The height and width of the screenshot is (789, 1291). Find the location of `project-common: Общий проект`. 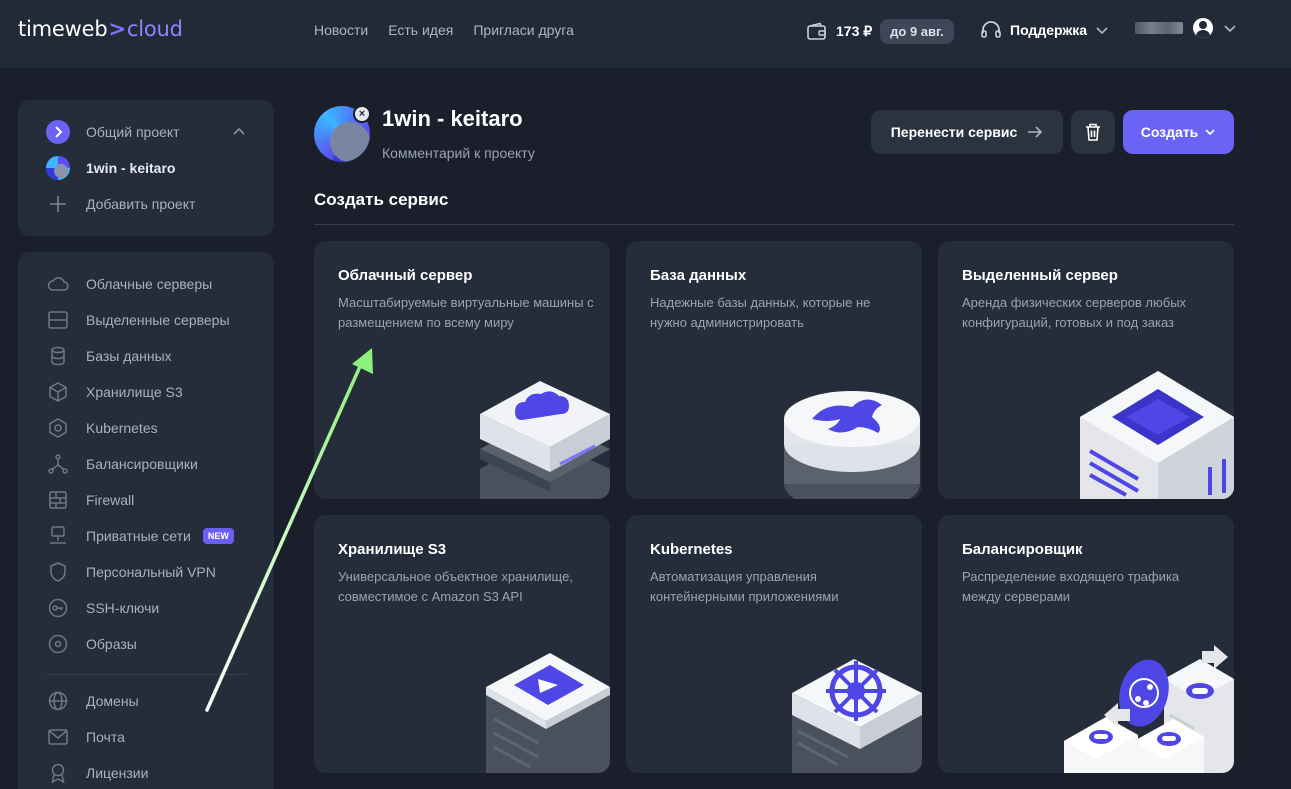

project-common: Общий проект is located at coordinates (113, 132).